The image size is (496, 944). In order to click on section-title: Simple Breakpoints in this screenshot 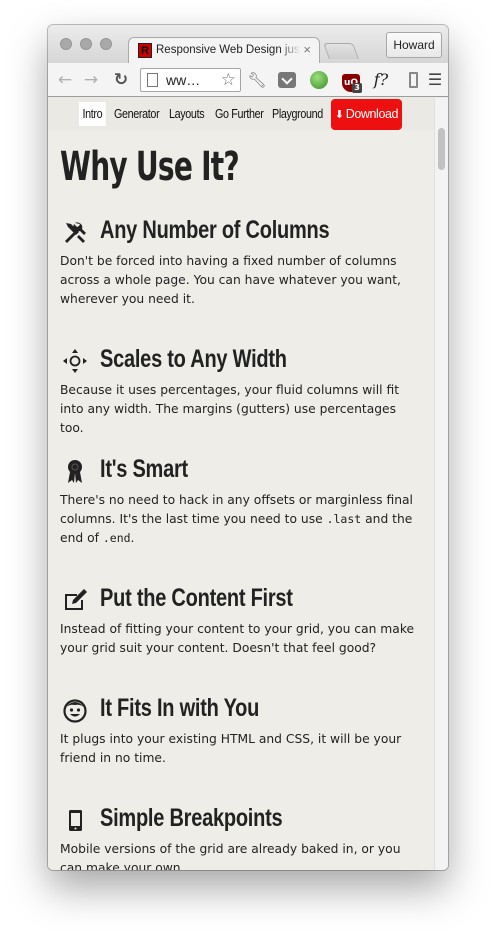, I will do `click(191, 818)`.